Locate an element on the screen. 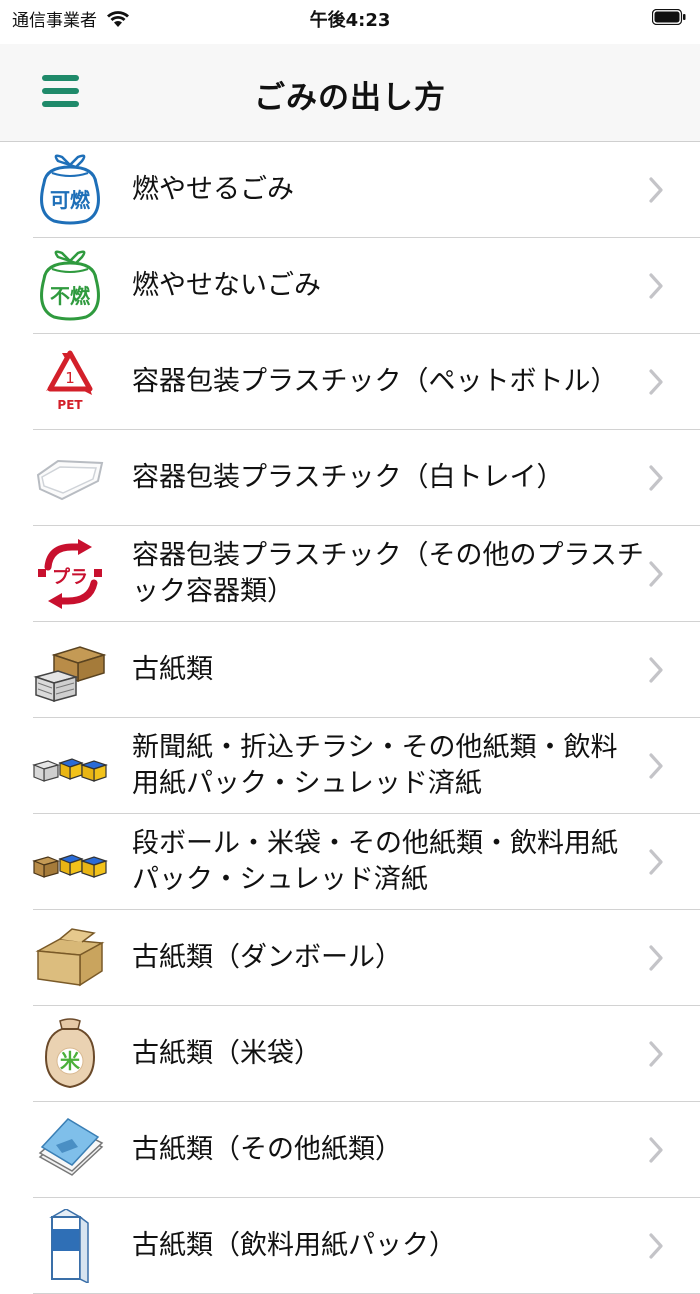 The width and height of the screenshot is (700, 1294). list-item-pet-bottle: 1 PET 容器包装プラスチック（ペットボトル） is located at coordinates (350, 382).